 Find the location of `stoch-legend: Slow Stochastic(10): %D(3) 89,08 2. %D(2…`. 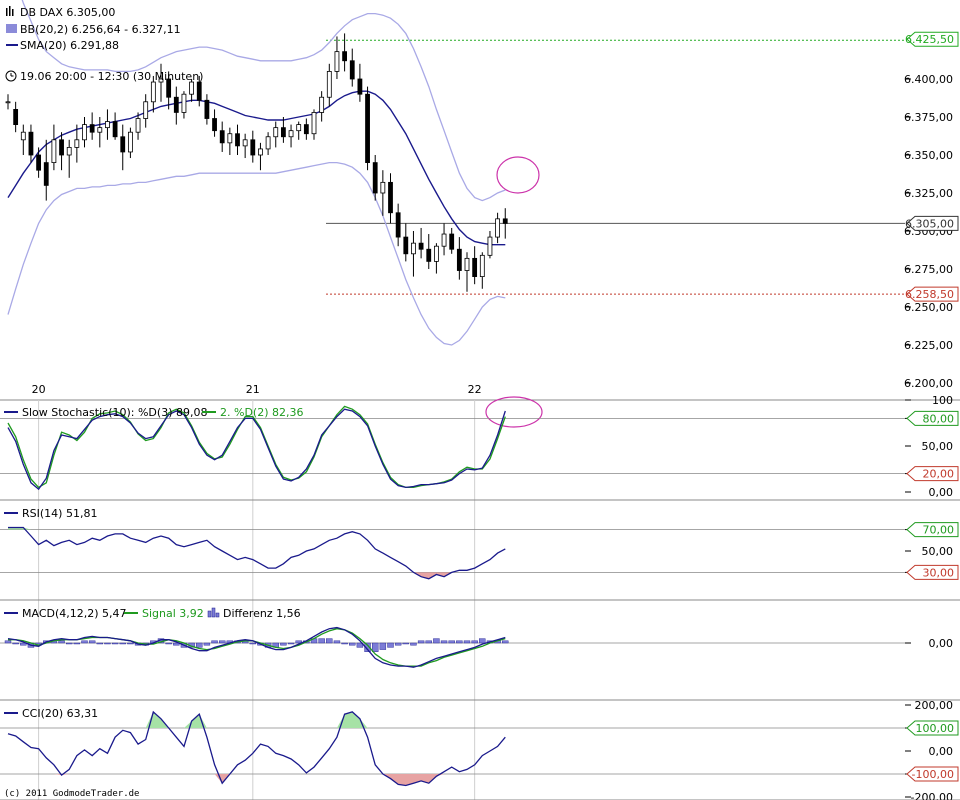

stoch-legend: Slow Stochastic(10): %D(3) 89,08 2. %D(2… is located at coordinates (153, 412).